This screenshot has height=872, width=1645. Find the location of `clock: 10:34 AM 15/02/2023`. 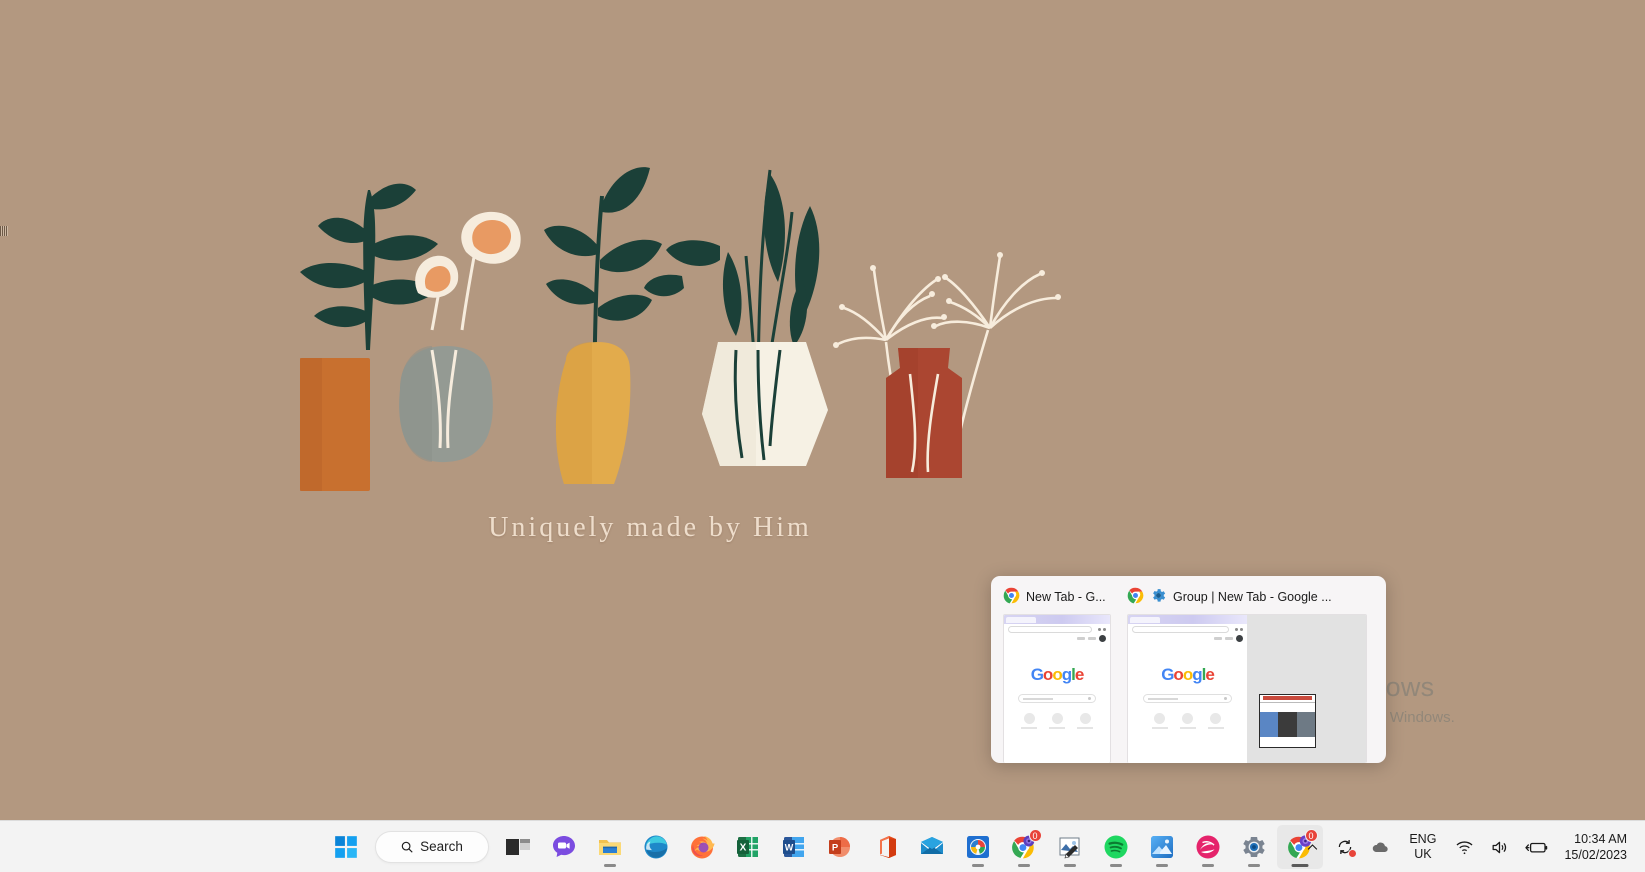

clock: 10:34 AM 15/02/2023 is located at coordinates (1597, 847).